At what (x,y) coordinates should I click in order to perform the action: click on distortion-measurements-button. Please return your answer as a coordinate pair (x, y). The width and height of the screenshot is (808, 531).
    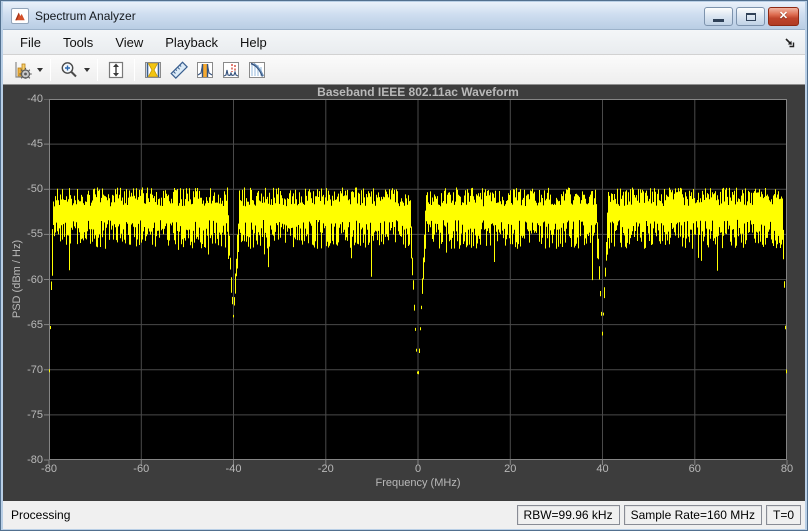
    Looking at the image, I should click on (231, 70).